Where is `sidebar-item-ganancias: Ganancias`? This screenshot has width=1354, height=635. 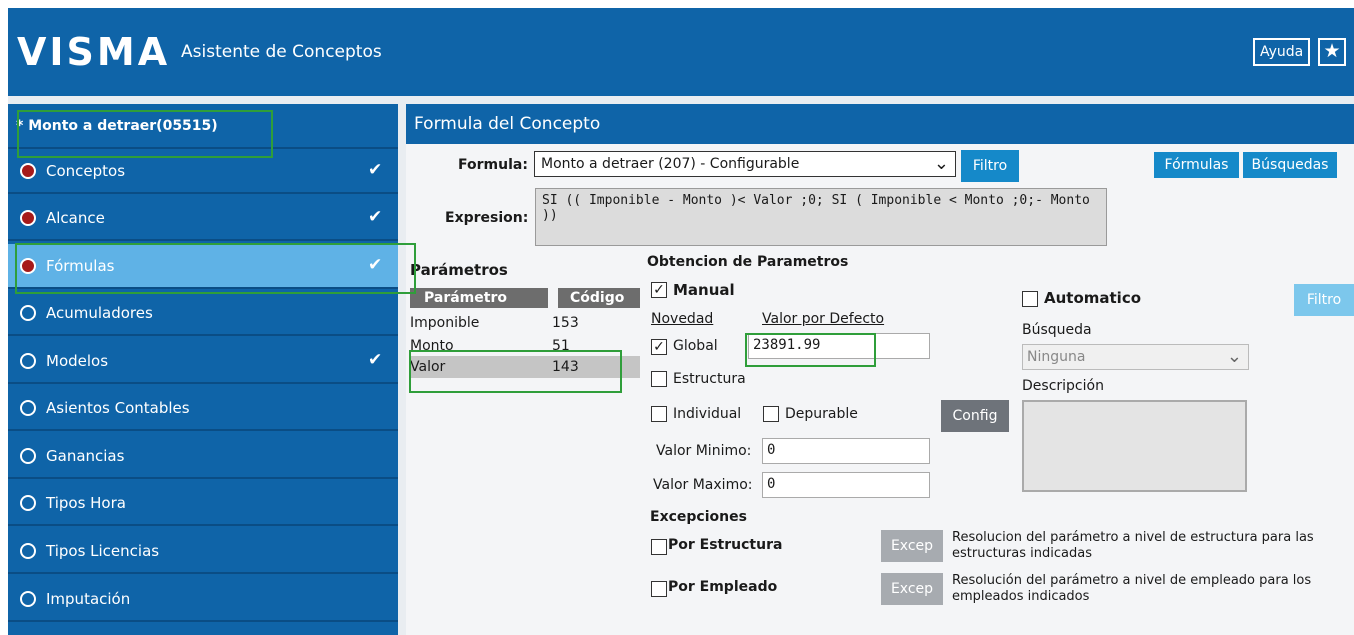 sidebar-item-ganancias: Ganancias is located at coordinates (203, 456).